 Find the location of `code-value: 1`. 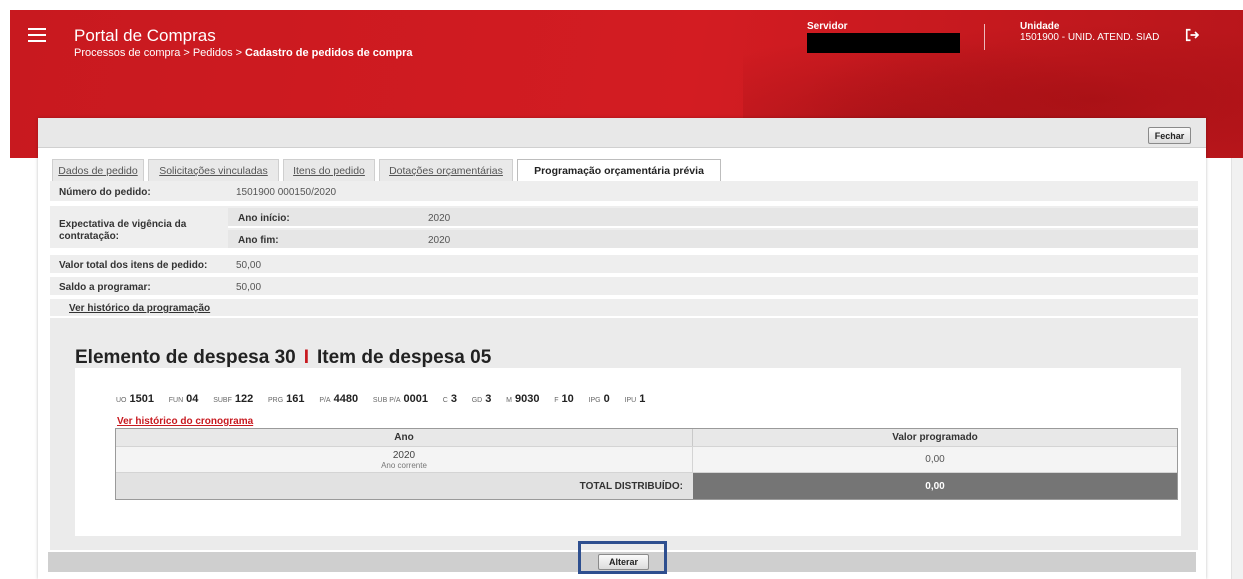

code-value: 1 is located at coordinates (642, 399).